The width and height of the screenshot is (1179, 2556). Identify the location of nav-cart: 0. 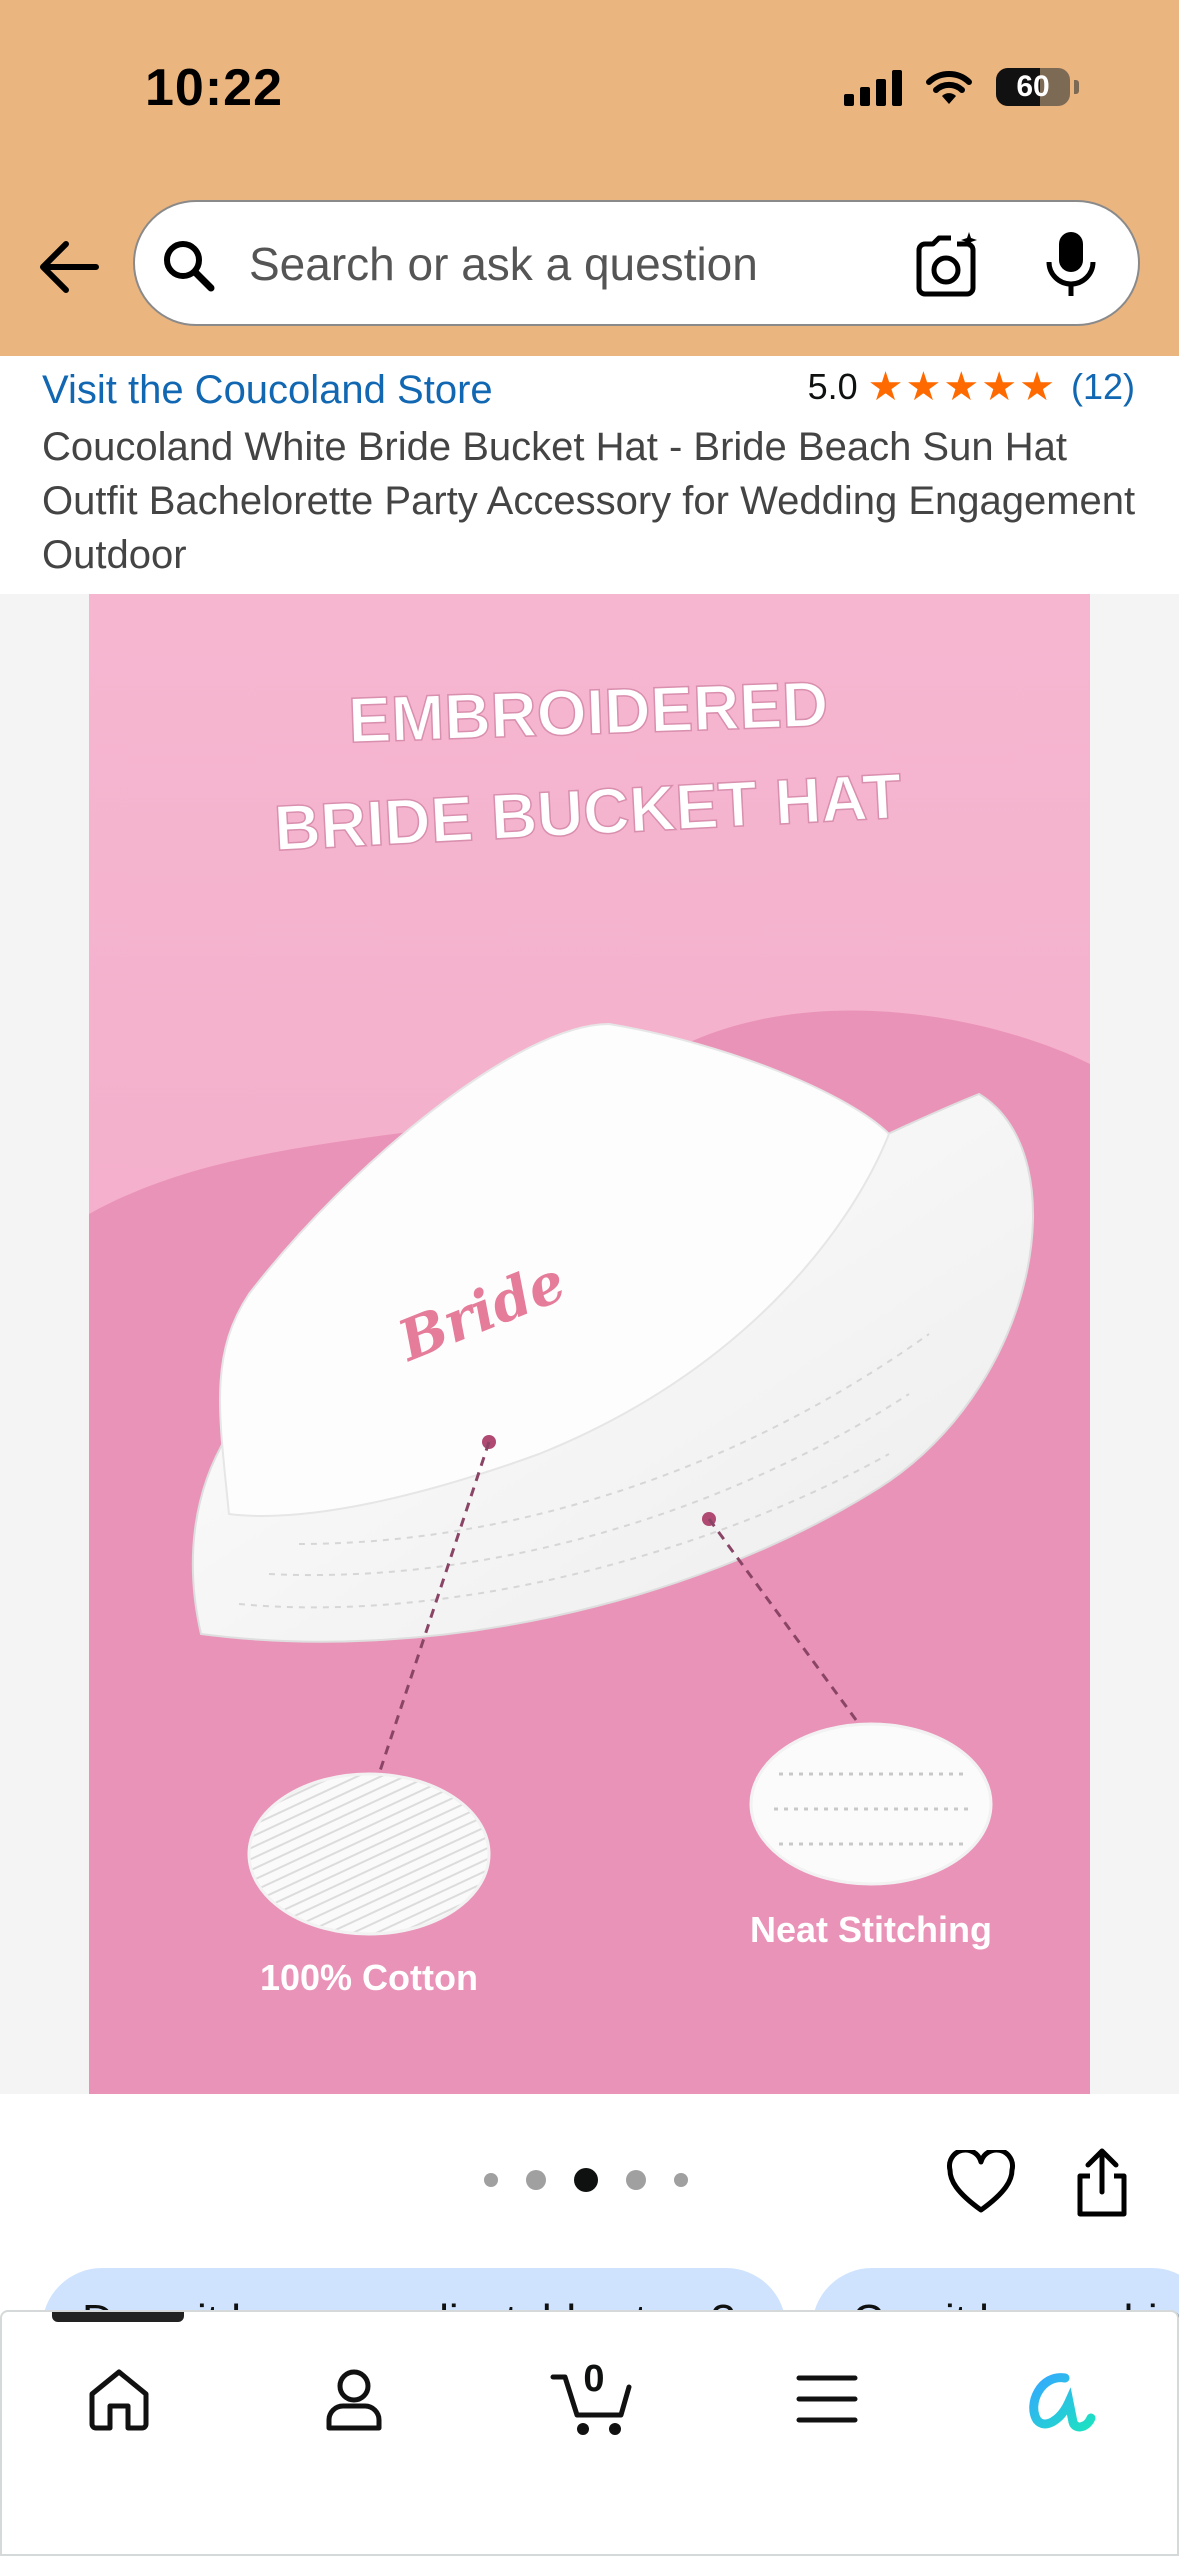
(594, 2399).